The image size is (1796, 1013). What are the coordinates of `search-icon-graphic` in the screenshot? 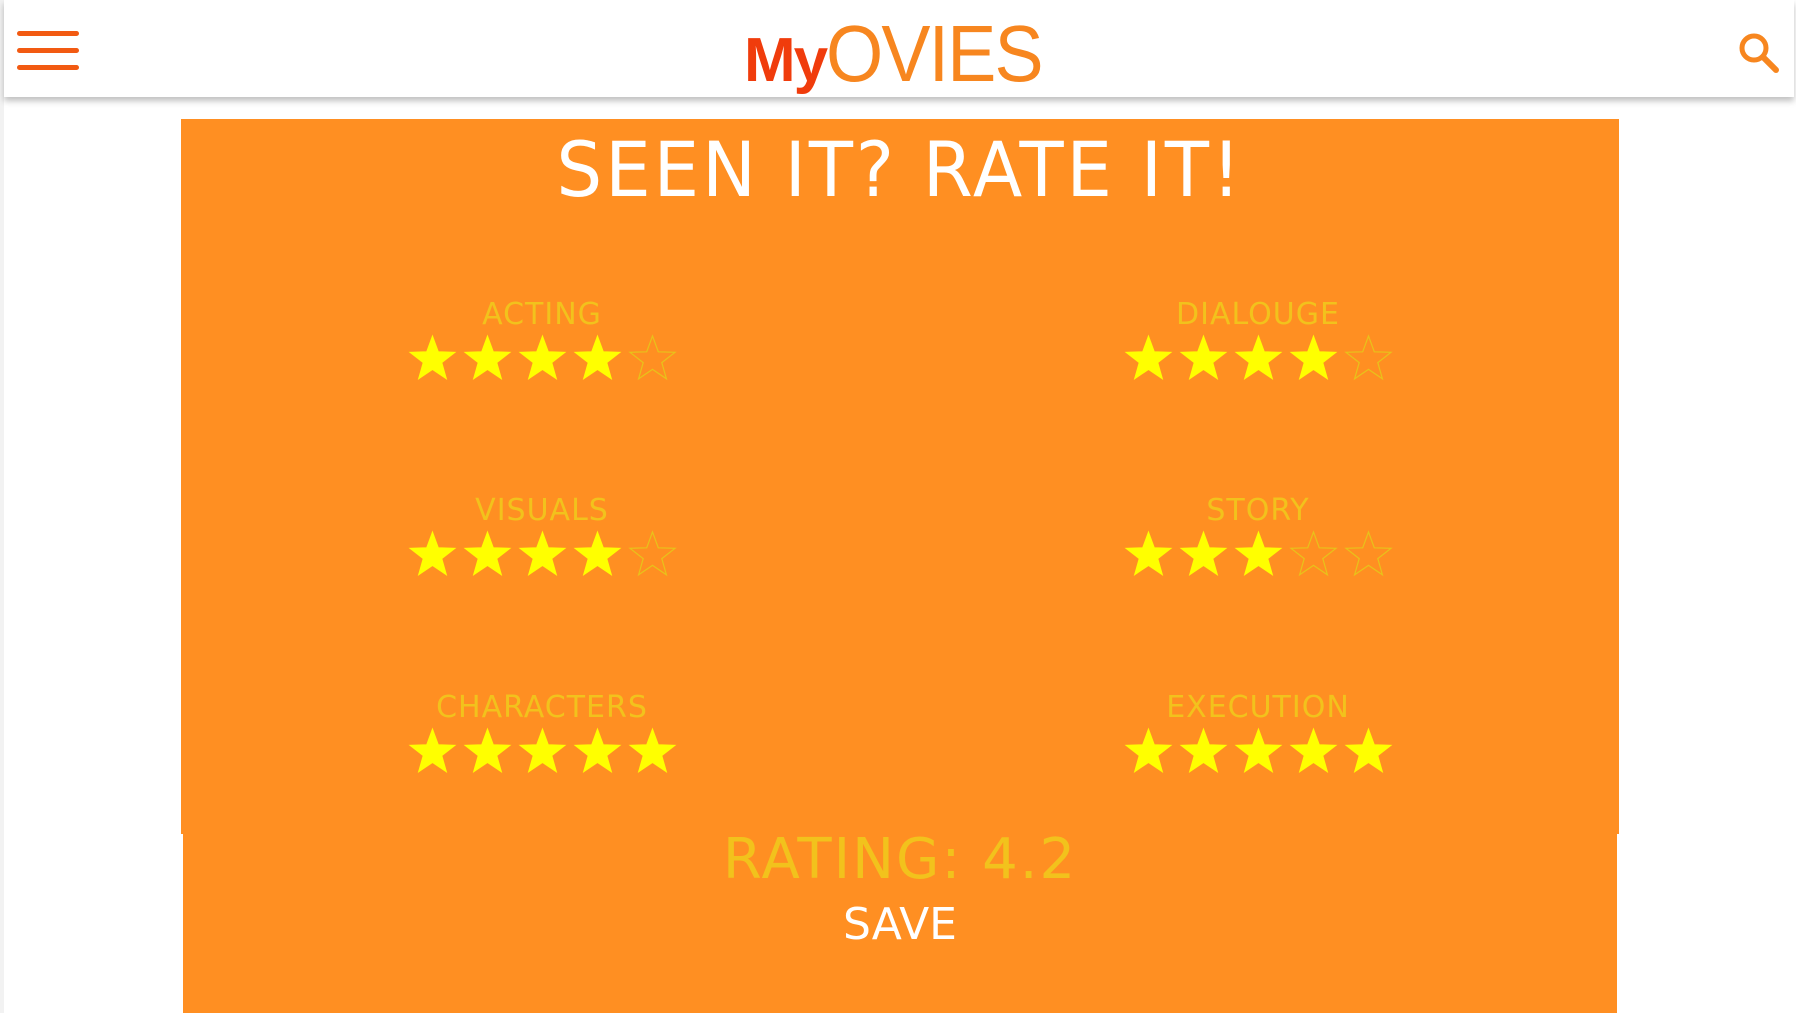 It's located at (1759, 53).